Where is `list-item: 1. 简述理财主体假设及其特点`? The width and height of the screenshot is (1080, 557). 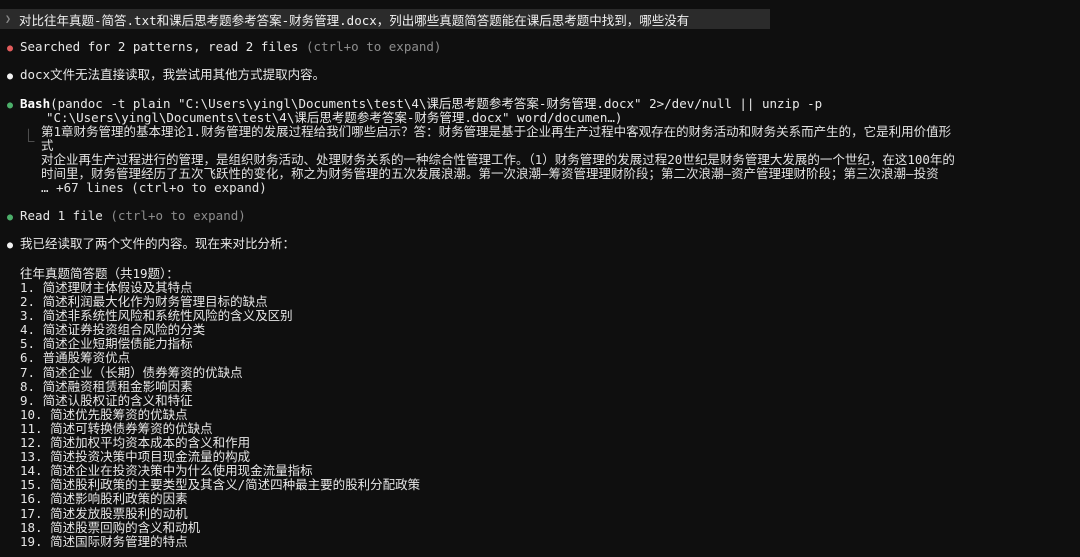 list-item: 1. 简述理财主体假设及其特点 is located at coordinates (106, 287).